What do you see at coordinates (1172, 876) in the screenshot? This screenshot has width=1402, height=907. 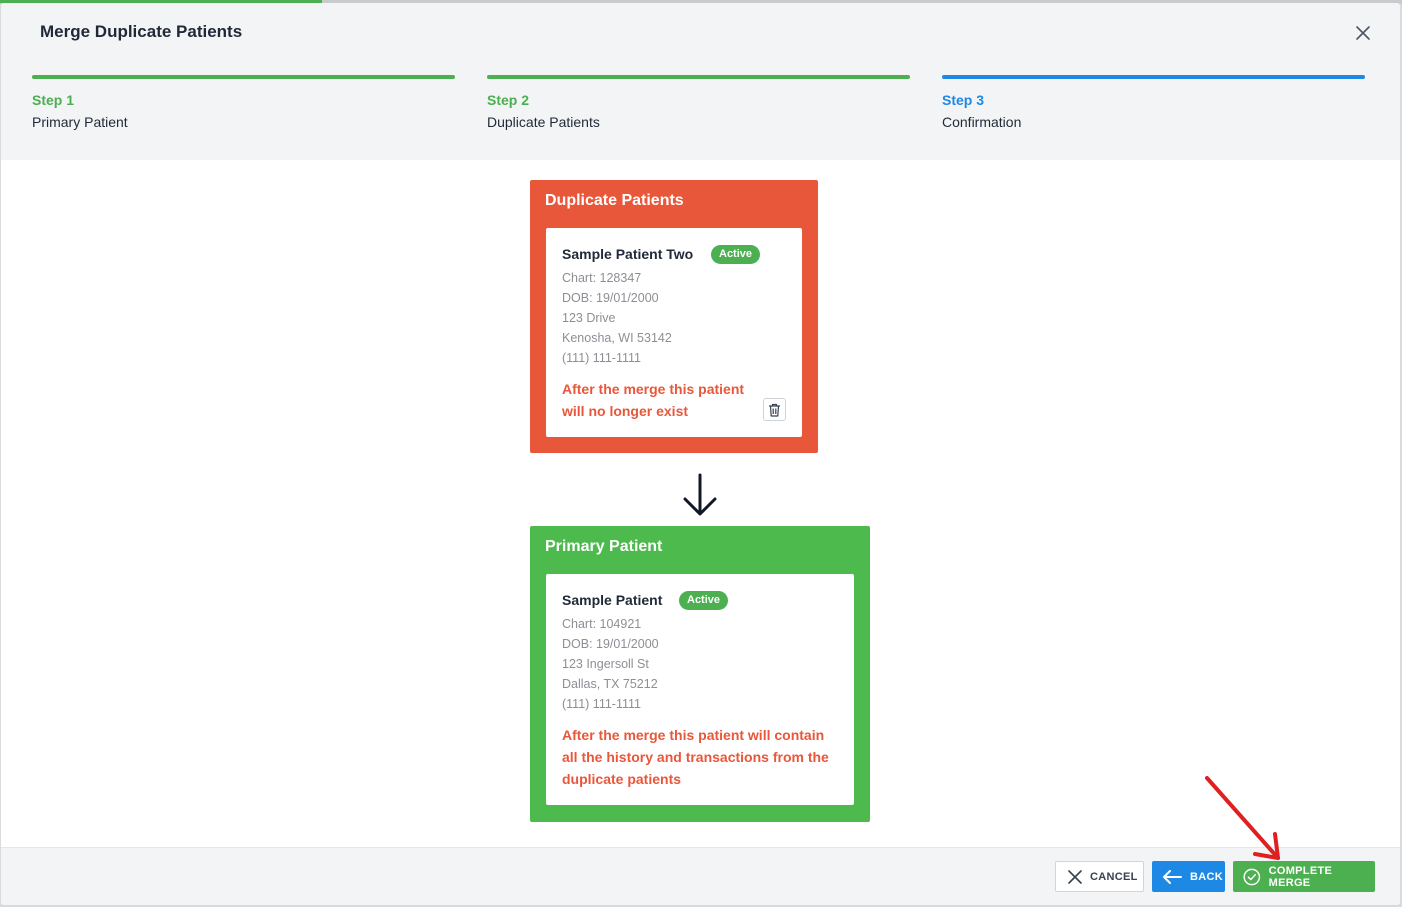 I see `arrow-left-icon` at bounding box center [1172, 876].